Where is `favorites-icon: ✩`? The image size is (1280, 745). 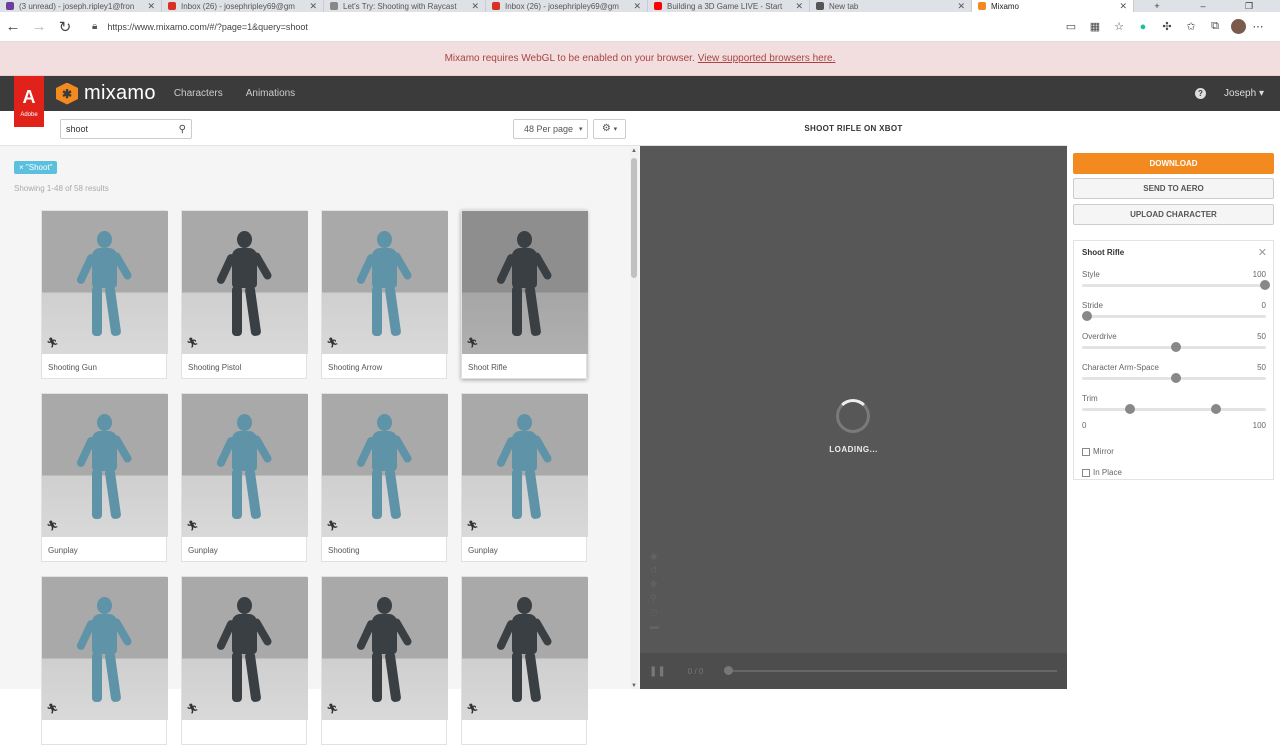
favorites-icon: ✩ is located at coordinates (1191, 26).